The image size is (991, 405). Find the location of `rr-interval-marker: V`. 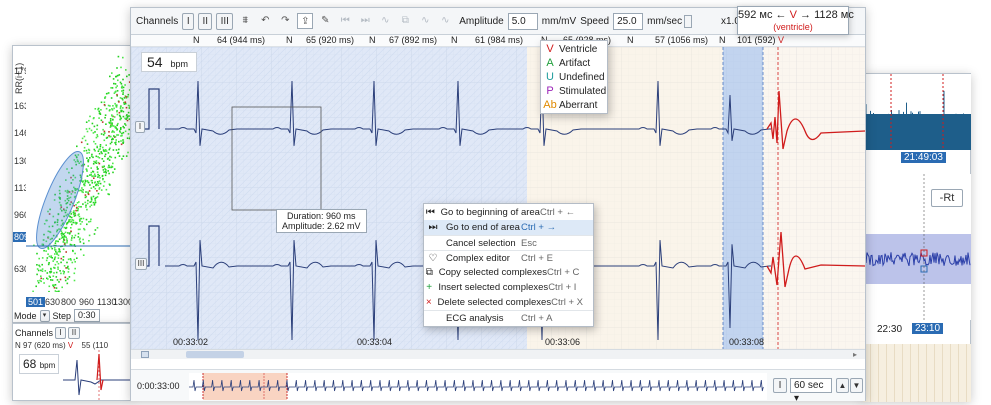

rr-interval-marker: V is located at coordinates (793, 15).